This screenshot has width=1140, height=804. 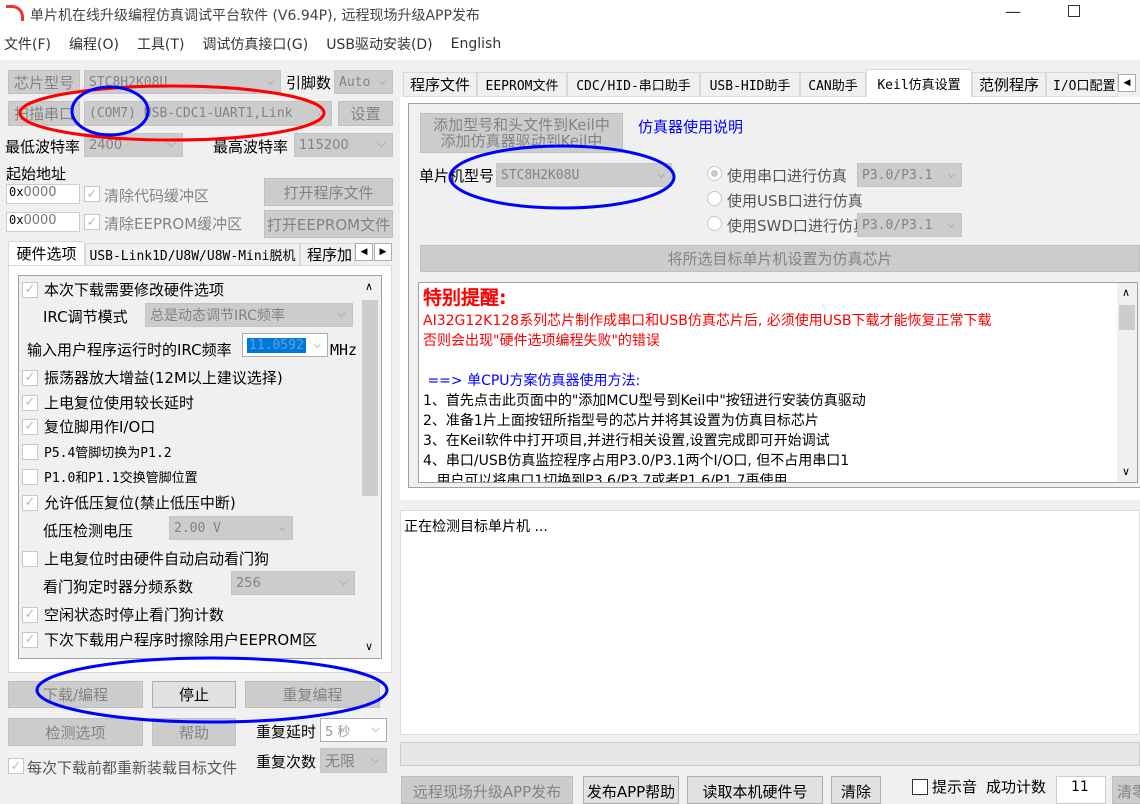 What do you see at coordinates (212, 690) in the screenshot?
I see `blue-annotation-ellipse-buttons` at bounding box center [212, 690].